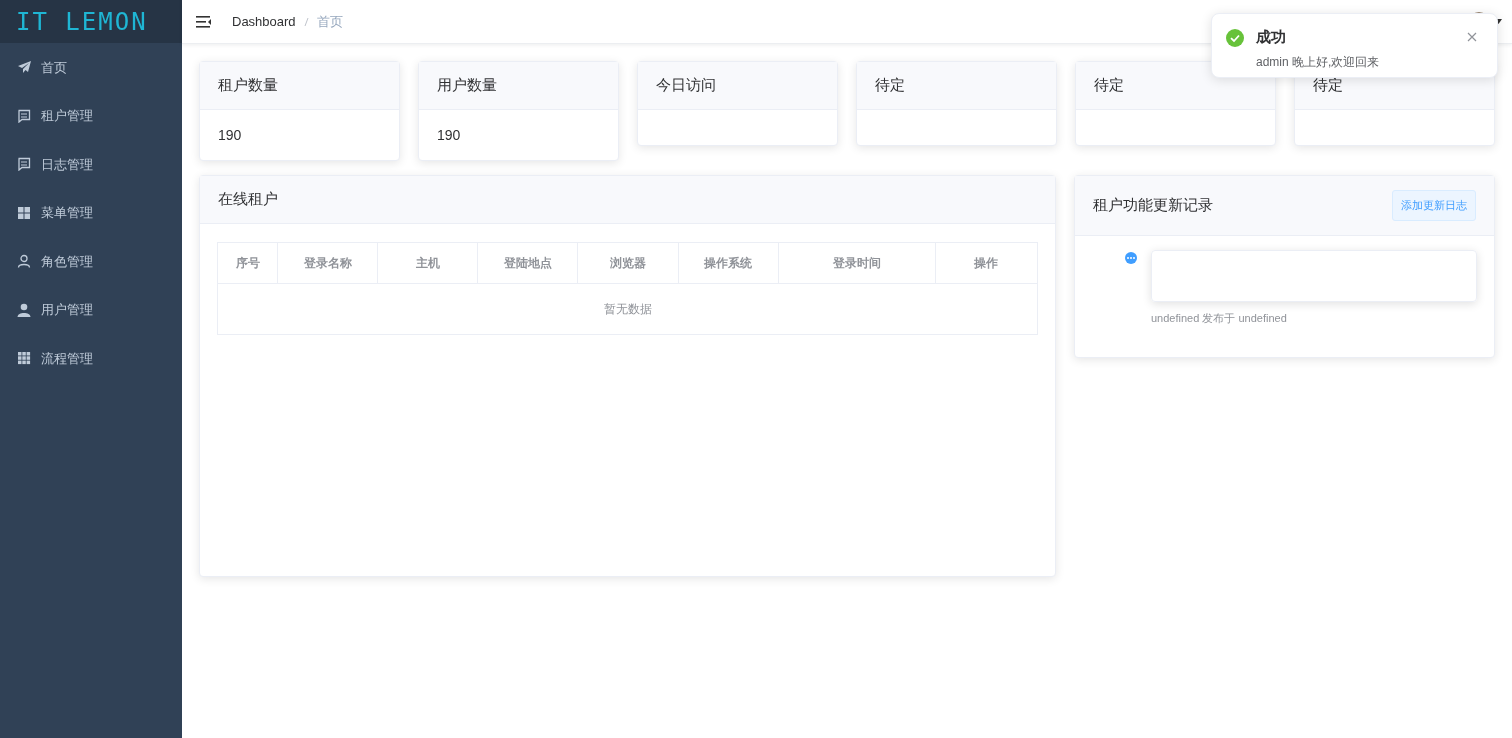 The width and height of the screenshot is (1512, 738). What do you see at coordinates (1271, 37) in the screenshot?
I see `toast-title: 成功` at bounding box center [1271, 37].